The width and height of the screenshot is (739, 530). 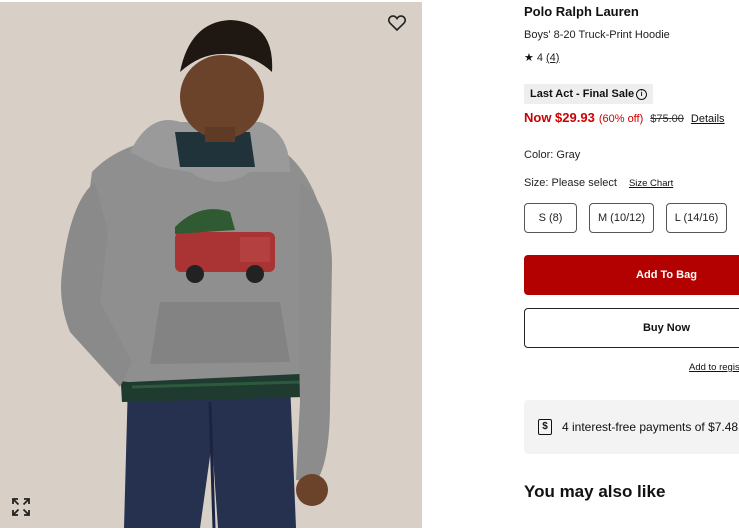 I want to click on info-icon: i, so click(x=642, y=94).